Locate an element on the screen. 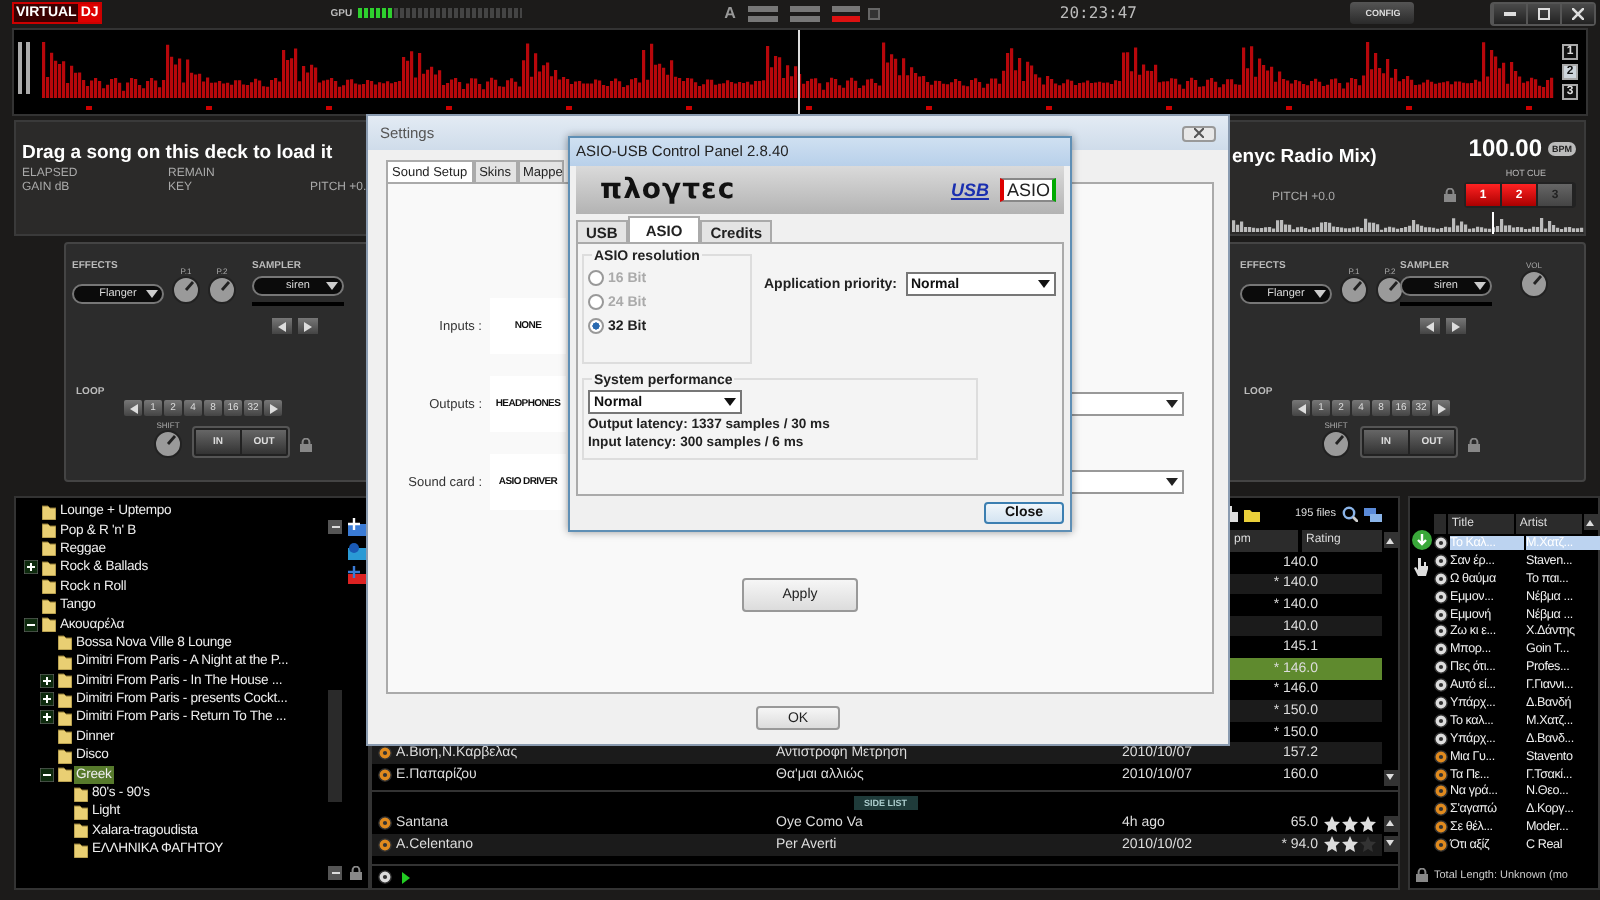  minimize-button is located at coordinates (1509, 13).